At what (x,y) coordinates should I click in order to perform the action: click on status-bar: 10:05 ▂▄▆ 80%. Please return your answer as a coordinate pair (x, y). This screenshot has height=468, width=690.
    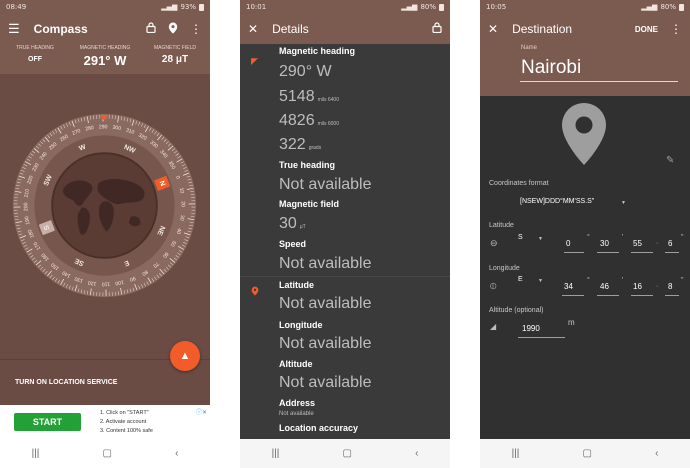
    Looking at the image, I should click on (585, 7).